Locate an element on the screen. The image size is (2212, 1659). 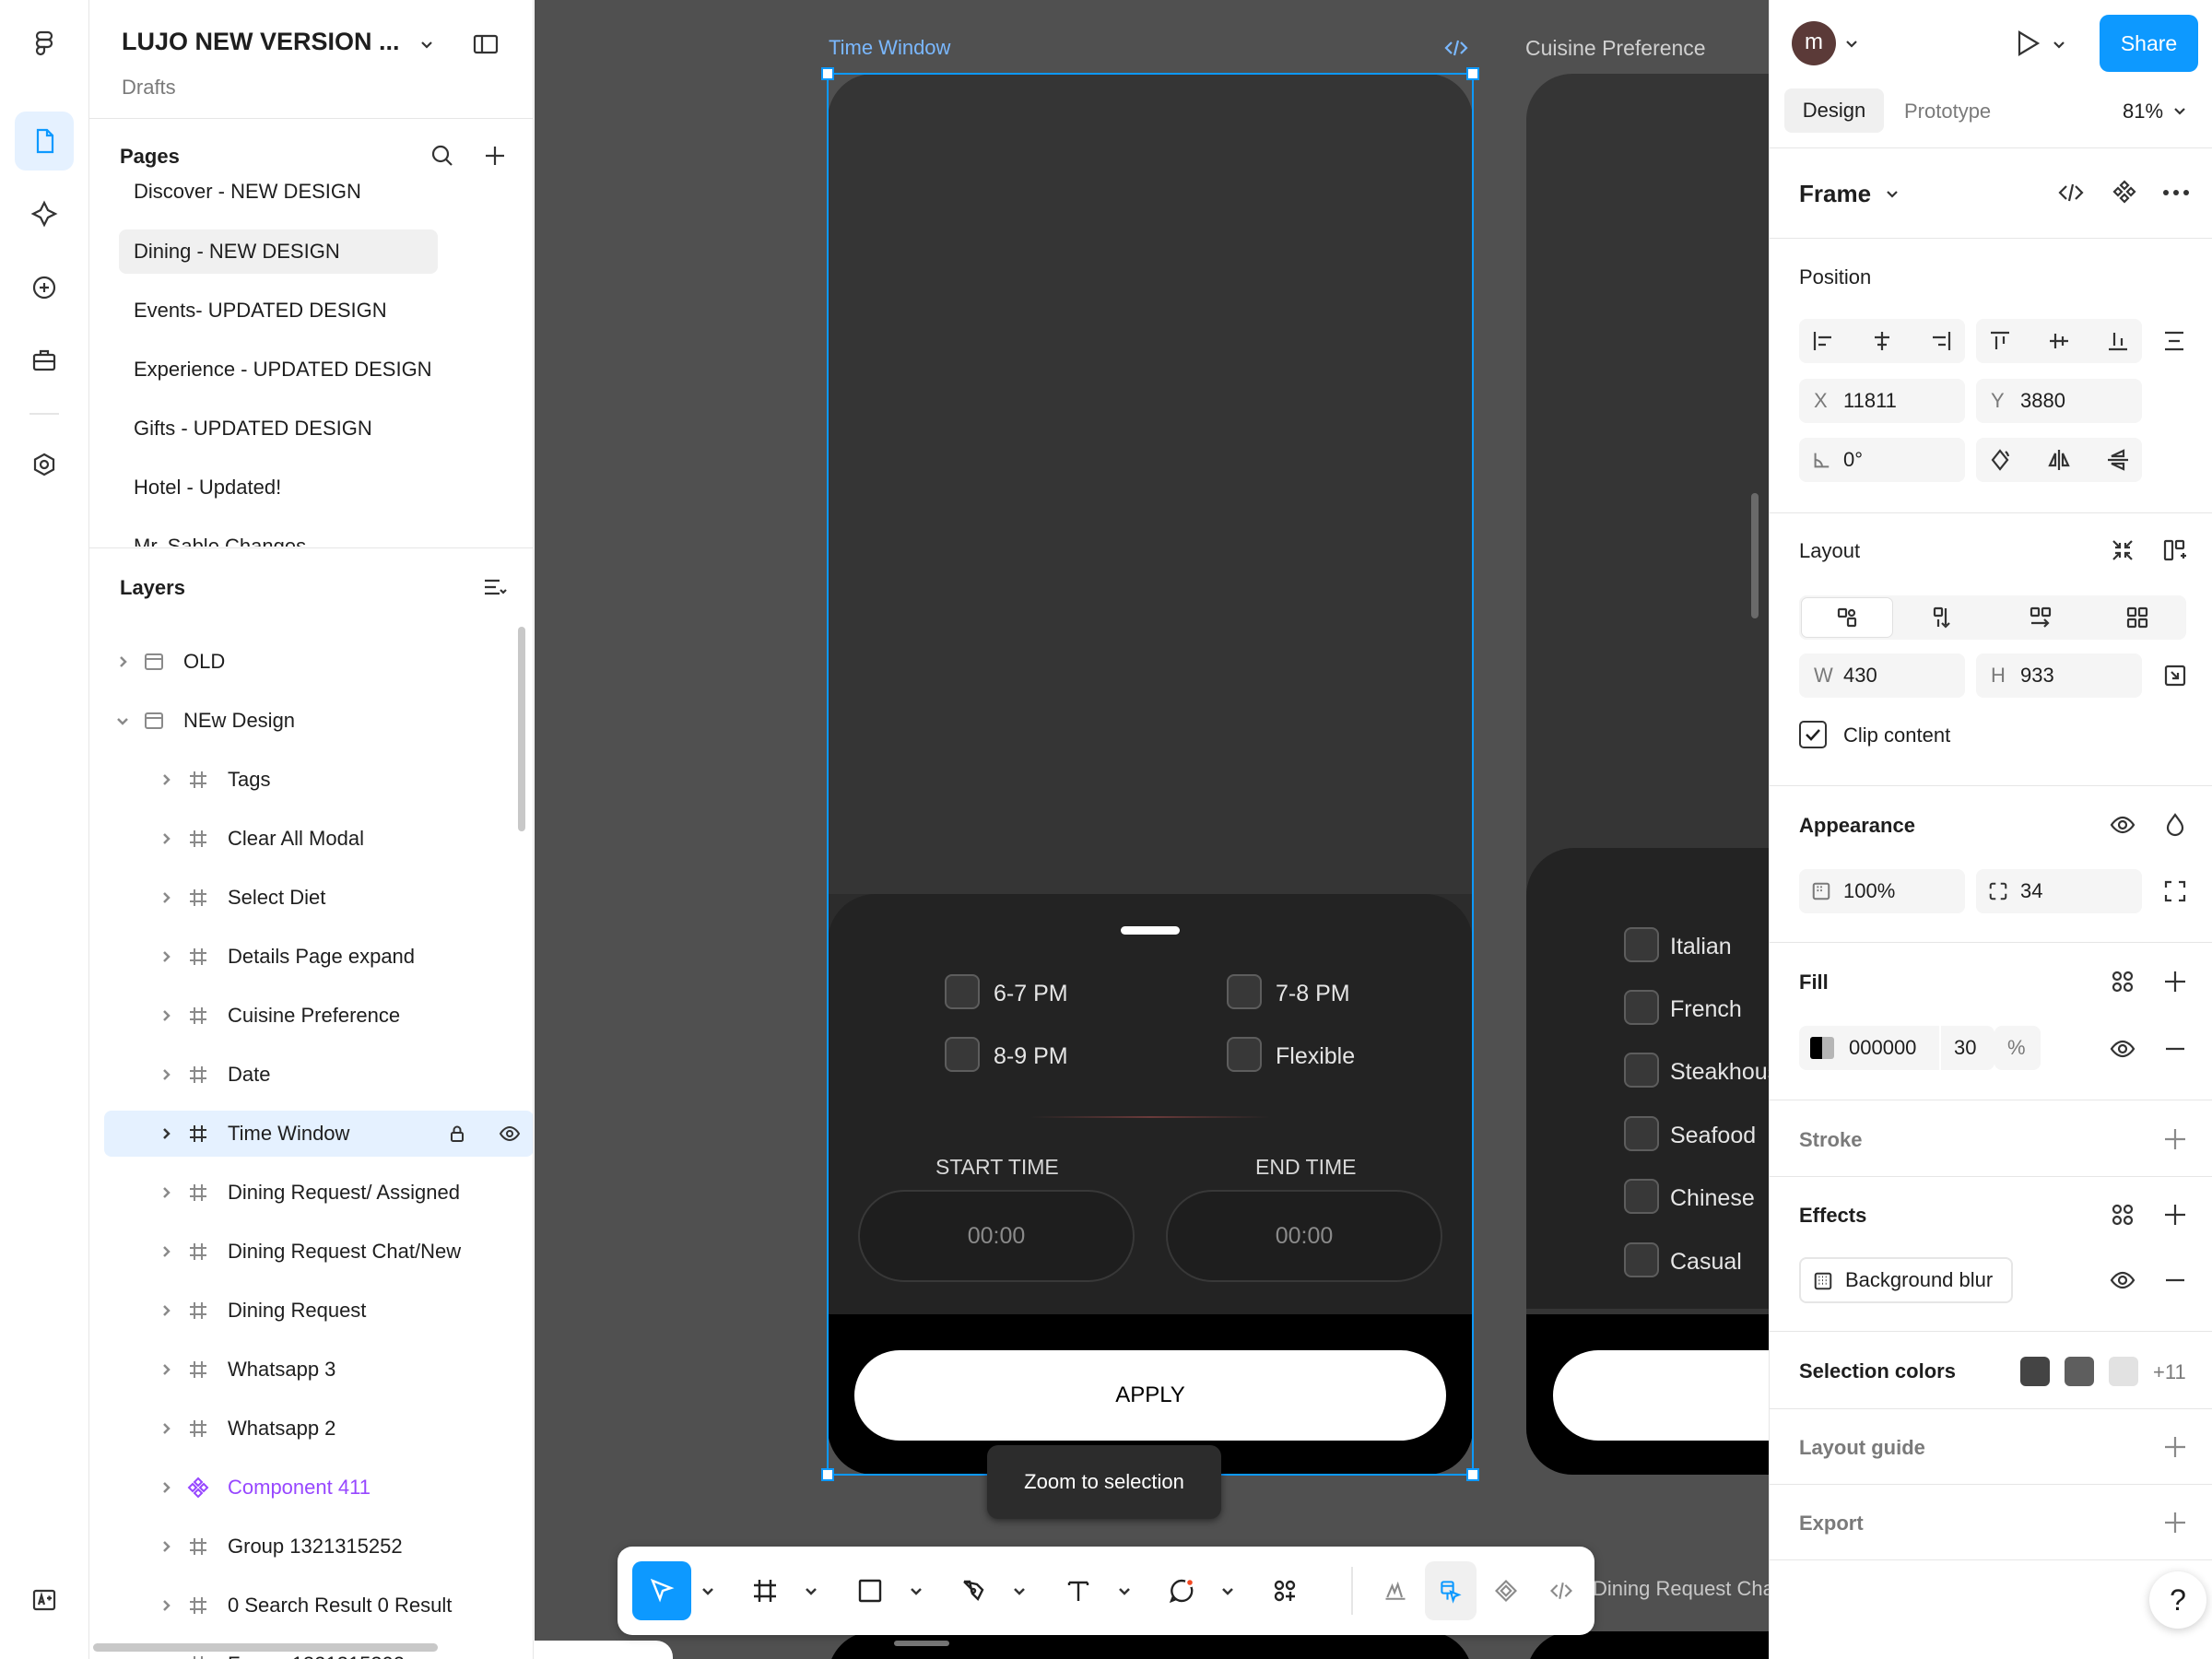
remove-effect-icon is located at coordinates (2175, 1280).